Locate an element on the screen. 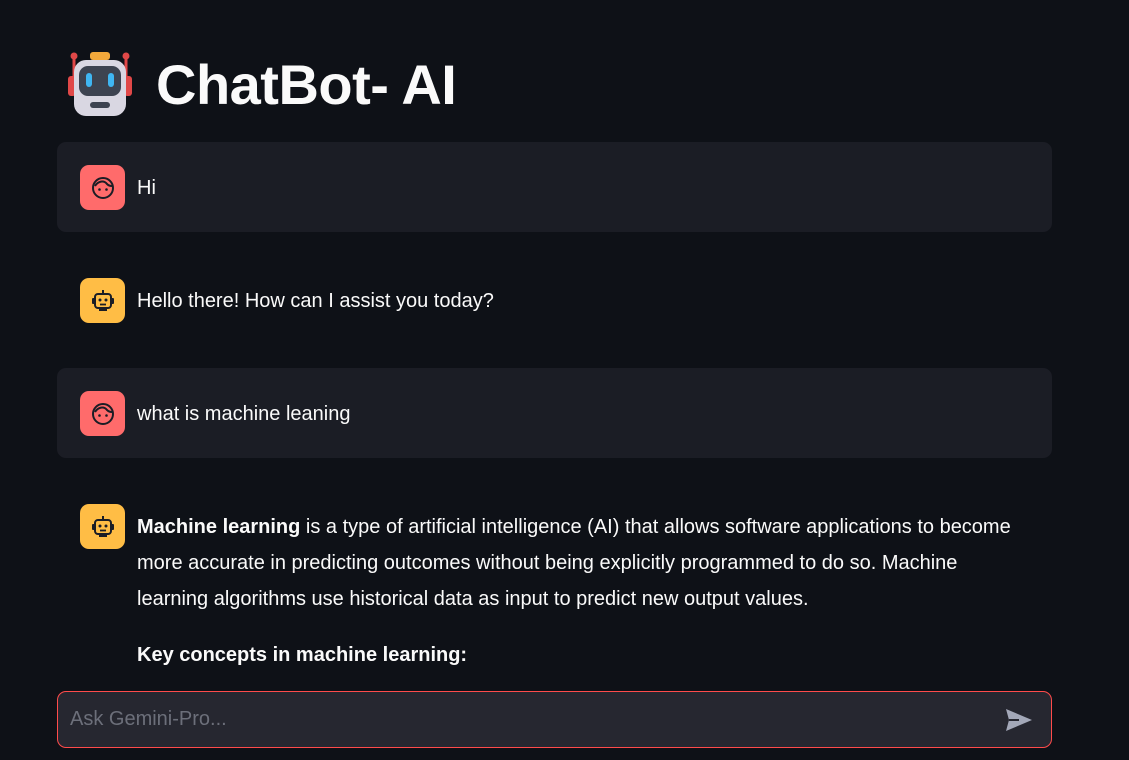 This screenshot has height=760, width=1129. chat-message-user: Hi is located at coordinates (554, 187).